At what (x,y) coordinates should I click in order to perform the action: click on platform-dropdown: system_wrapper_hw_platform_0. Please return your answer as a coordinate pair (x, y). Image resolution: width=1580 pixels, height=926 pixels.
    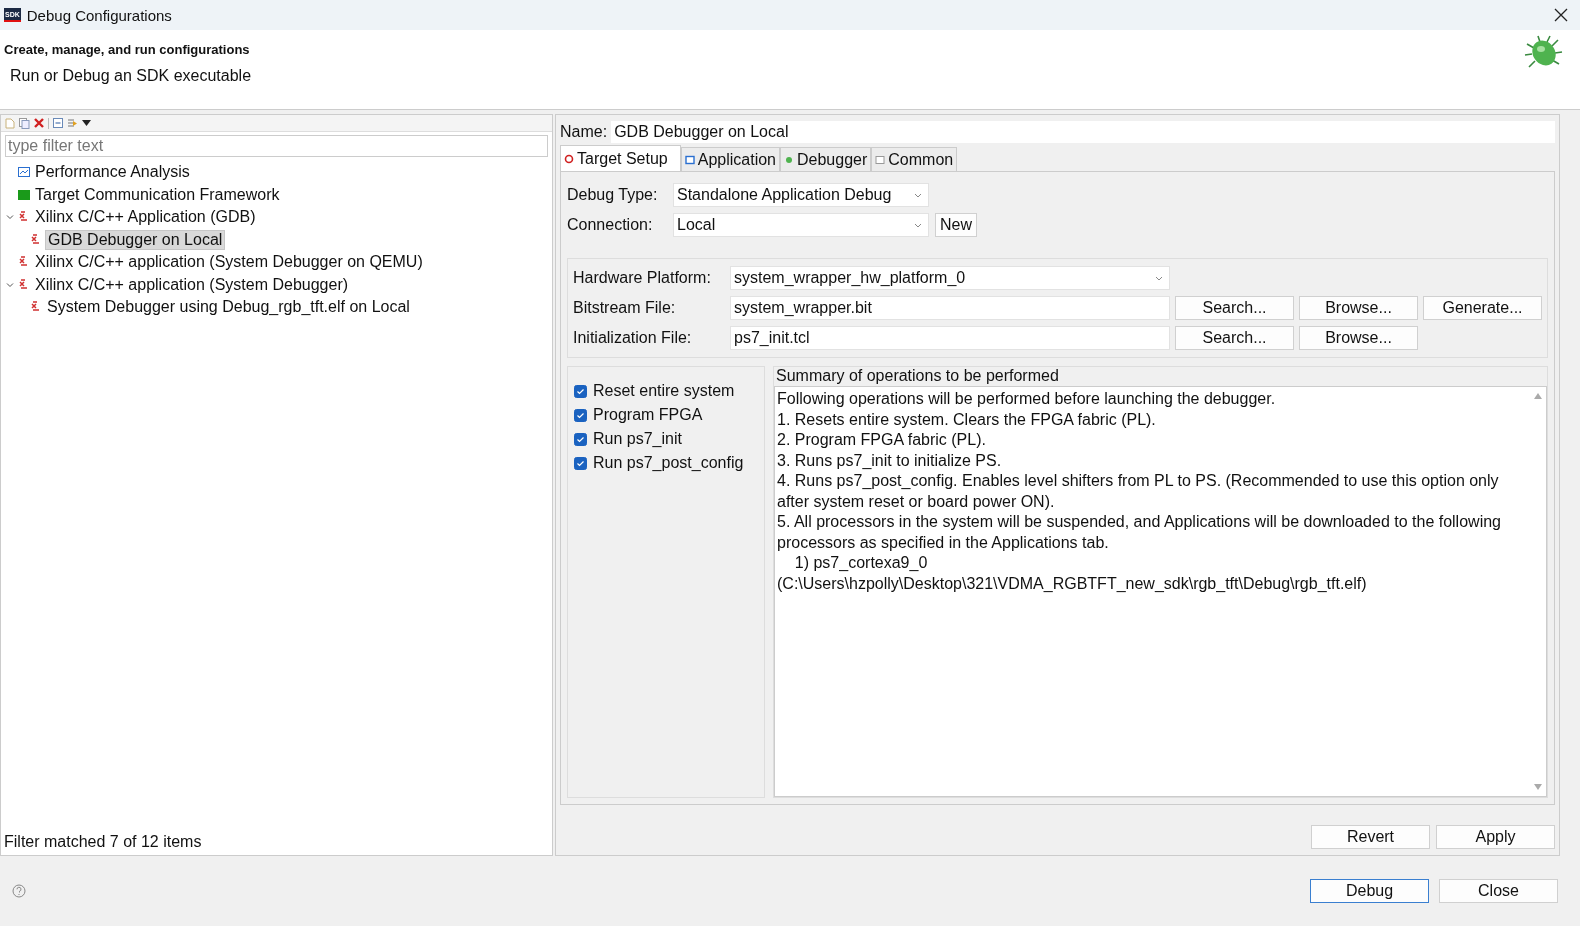
    Looking at the image, I should click on (950, 278).